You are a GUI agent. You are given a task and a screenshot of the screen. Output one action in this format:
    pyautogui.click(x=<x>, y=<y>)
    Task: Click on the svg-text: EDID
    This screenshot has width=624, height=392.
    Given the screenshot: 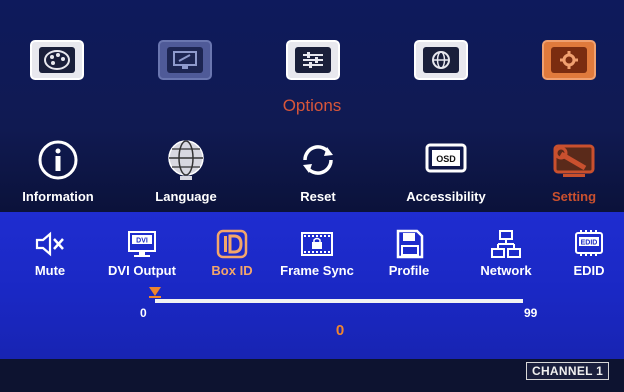 What is the action you would take?
    pyautogui.click(x=589, y=243)
    